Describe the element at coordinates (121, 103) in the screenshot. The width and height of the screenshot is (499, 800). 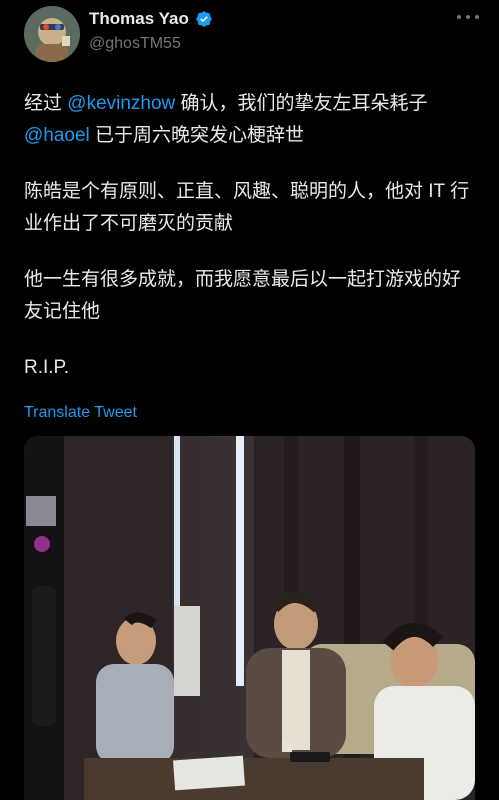
I see `mention-link: @kevinzhow` at that location.